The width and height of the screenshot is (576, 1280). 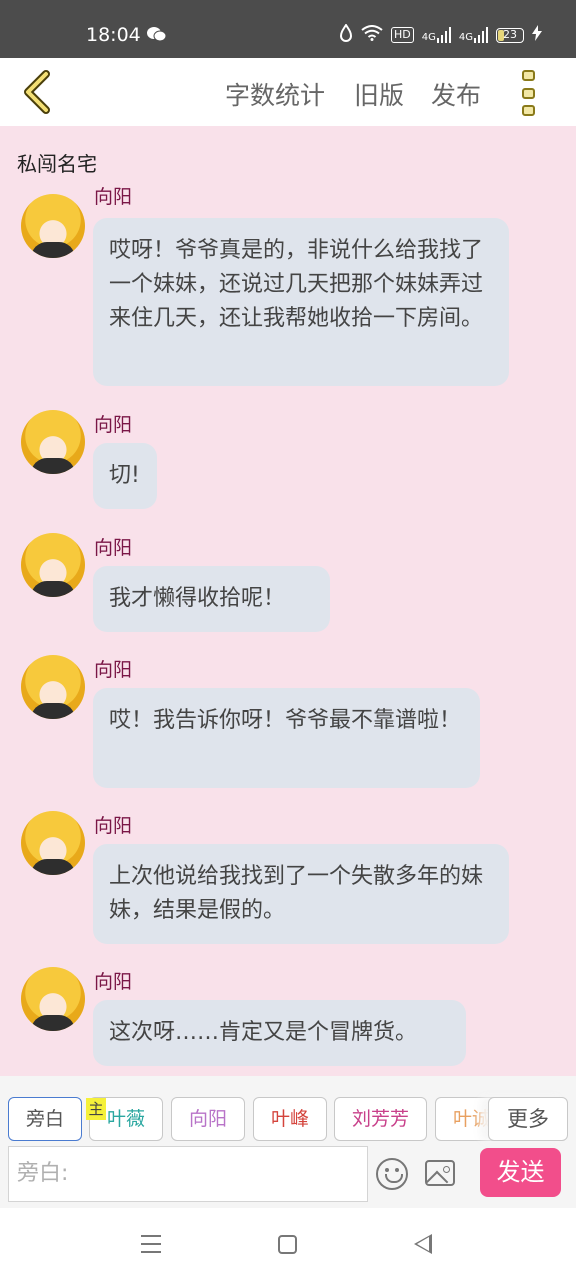 What do you see at coordinates (520, 1172) in the screenshot?
I see `send-button: 发送` at bounding box center [520, 1172].